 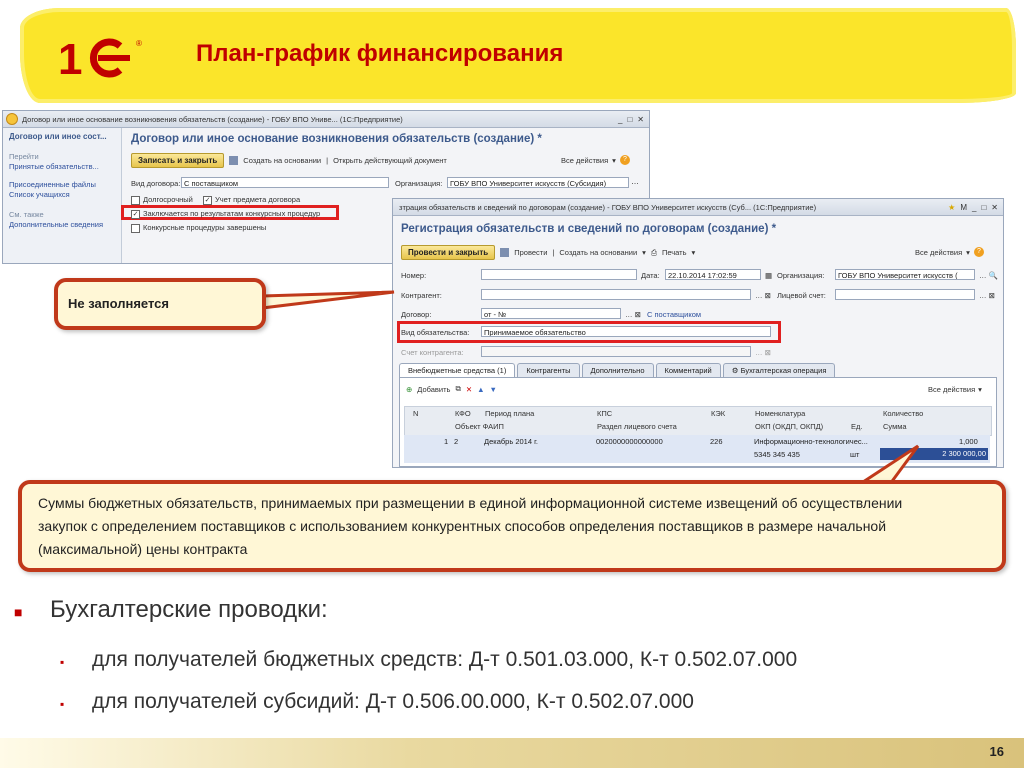 I want to click on col-kfo: КФО, so click(x=463, y=413).